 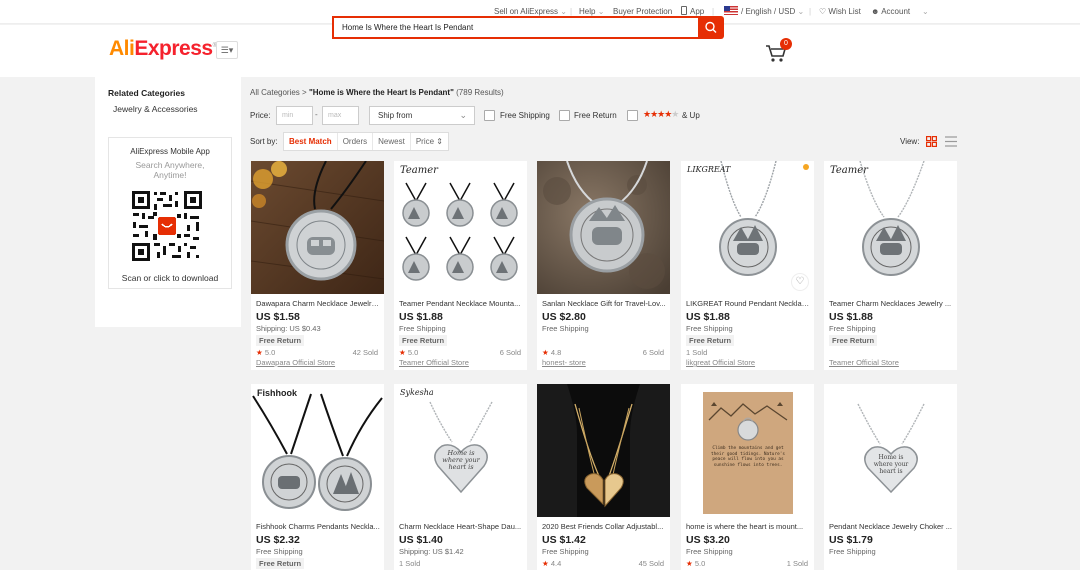 I want to click on product-image: LIKGREAT ♡, so click(x=747, y=227).